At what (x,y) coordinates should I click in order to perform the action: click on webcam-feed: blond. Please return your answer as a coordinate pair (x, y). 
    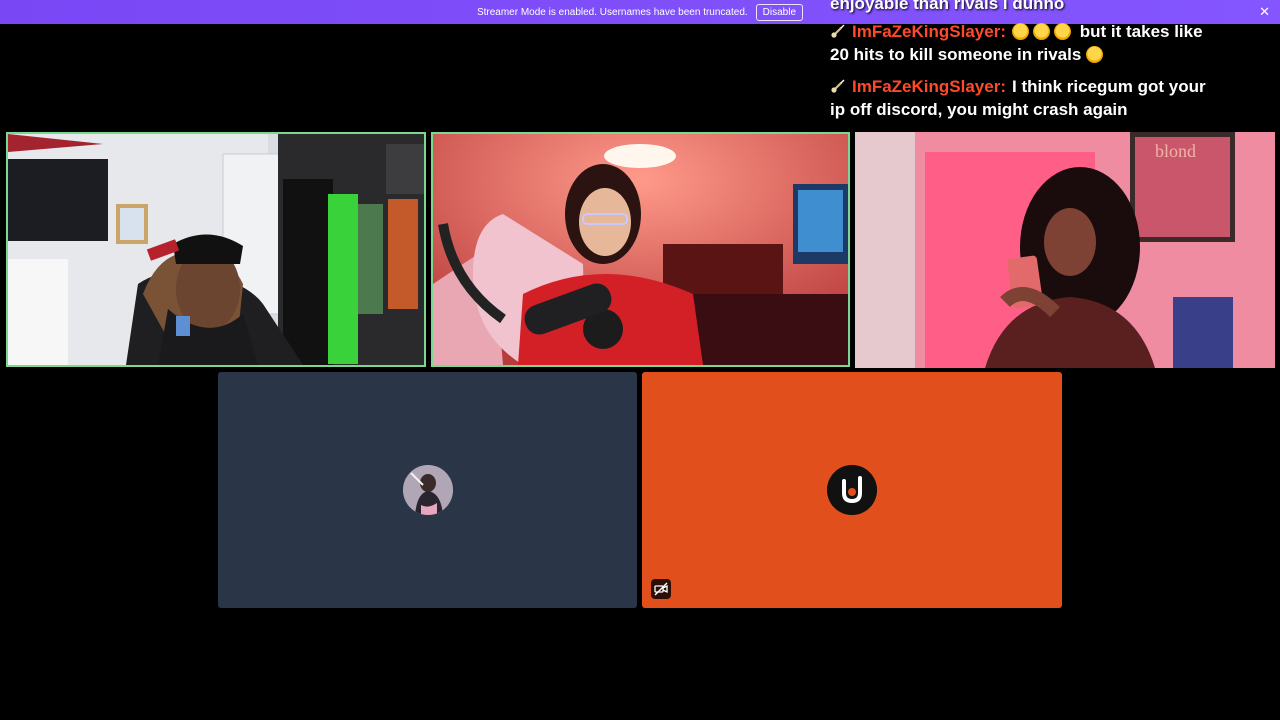
    Looking at the image, I should click on (1065, 250).